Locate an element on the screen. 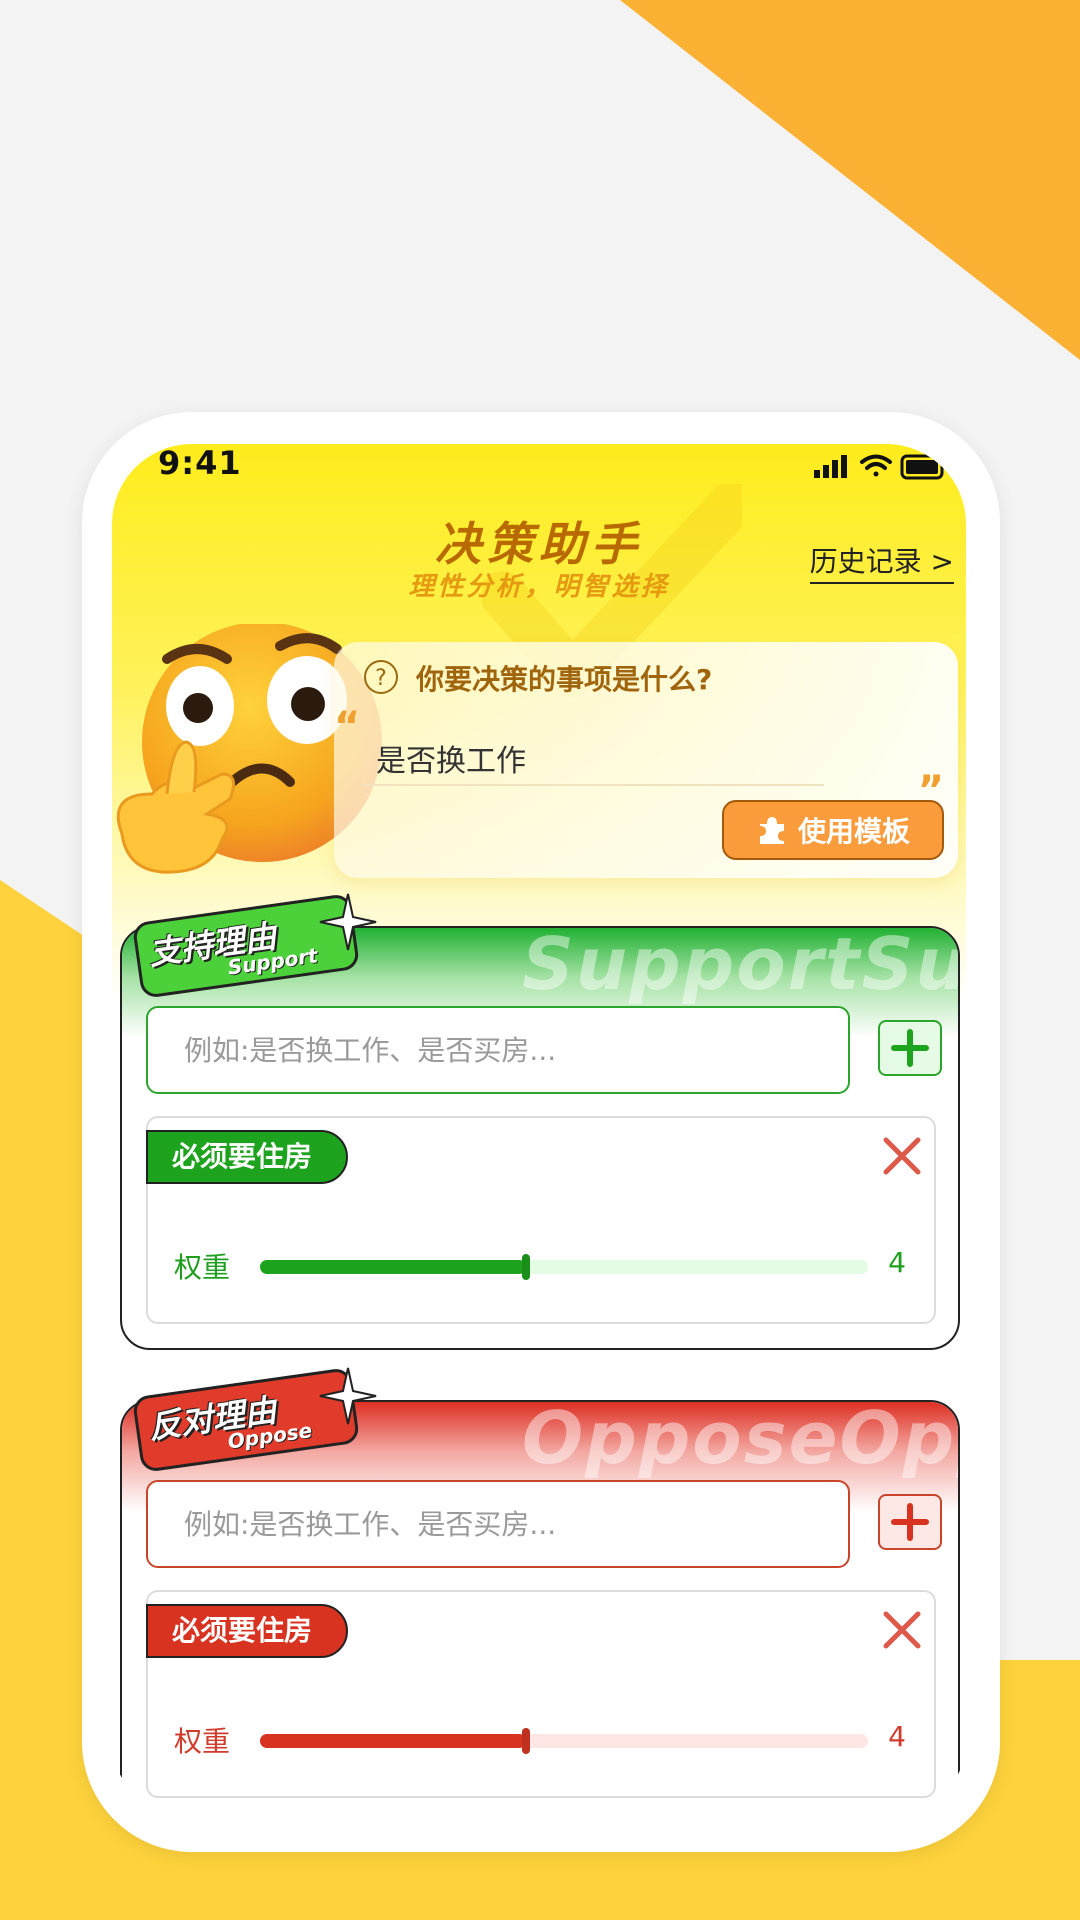  support-add-button is located at coordinates (910, 1048).